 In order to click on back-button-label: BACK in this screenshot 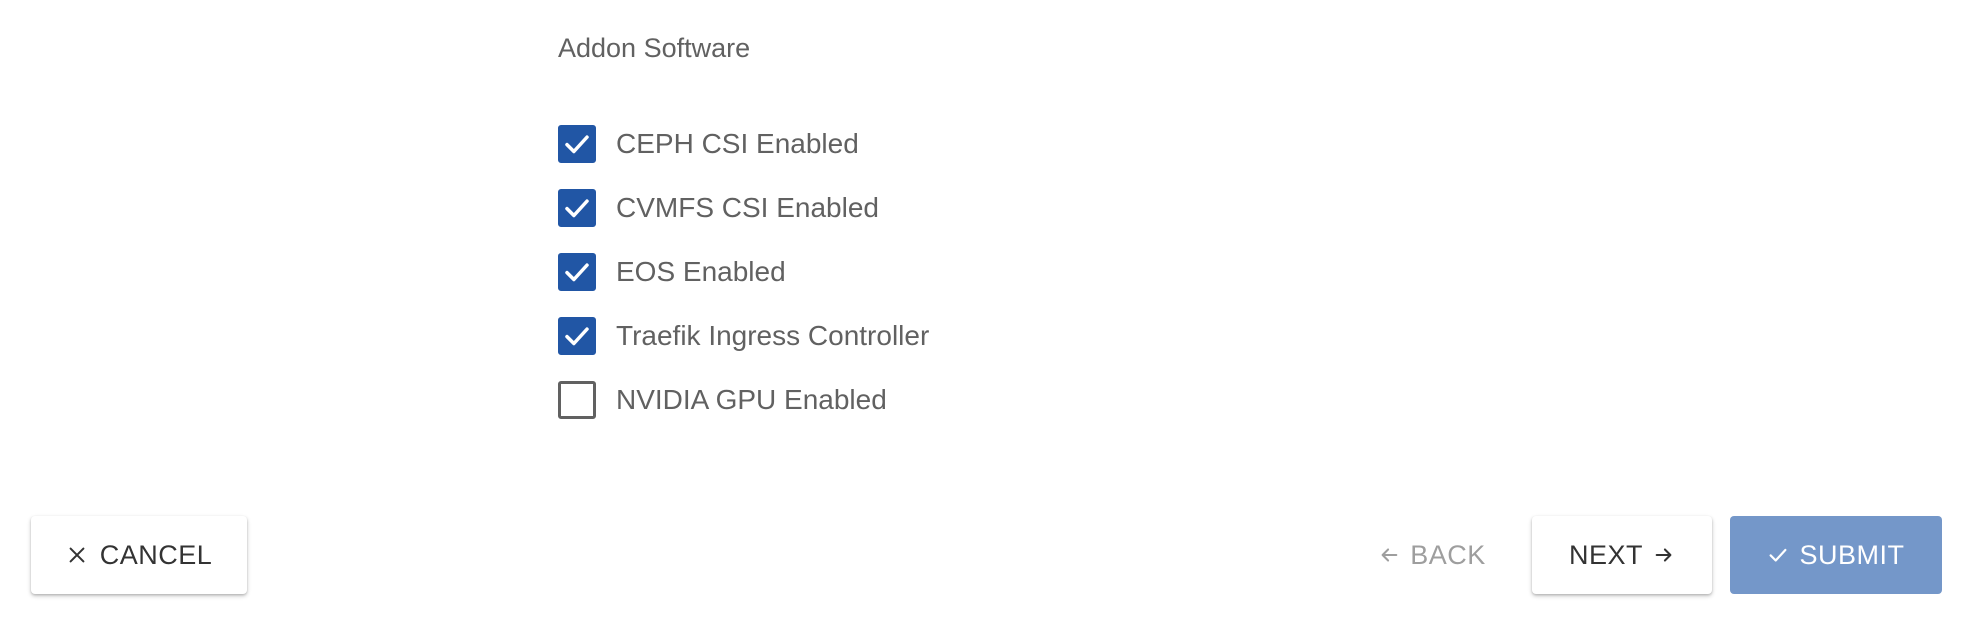, I will do `click(1448, 554)`.